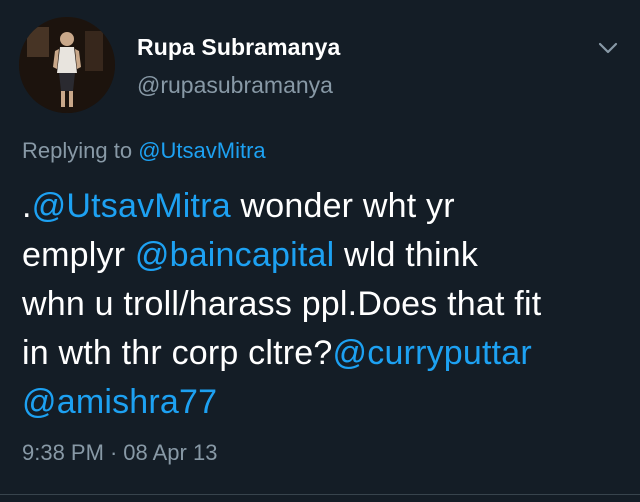 This screenshot has width=640, height=502. What do you see at coordinates (432, 353) in the screenshot?
I see `mention-link: @curryputtar` at bounding box center [432, 353].